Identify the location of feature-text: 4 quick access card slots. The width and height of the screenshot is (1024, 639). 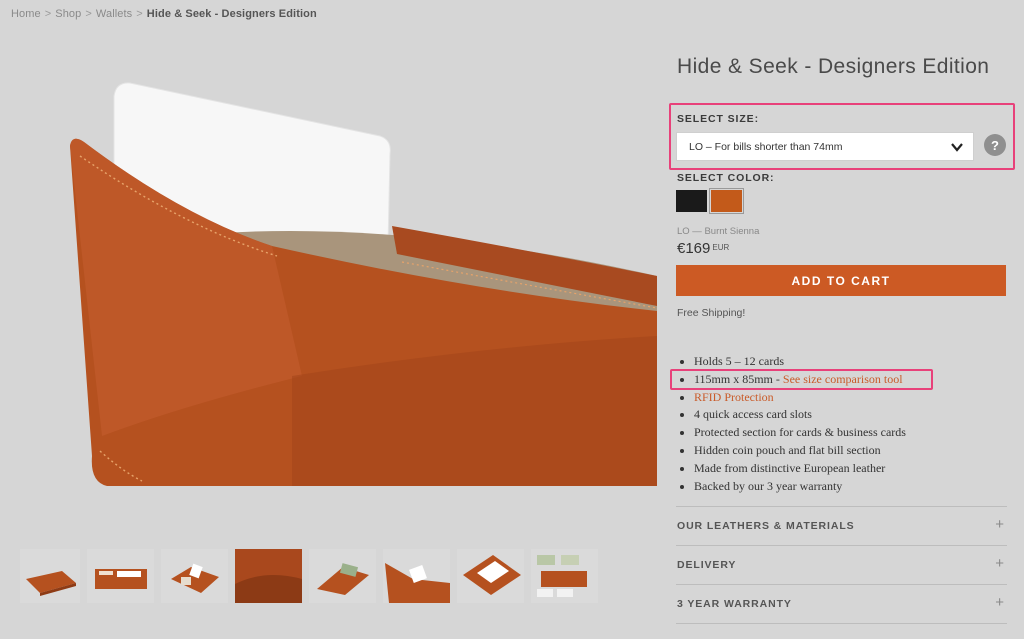
(753, 414).